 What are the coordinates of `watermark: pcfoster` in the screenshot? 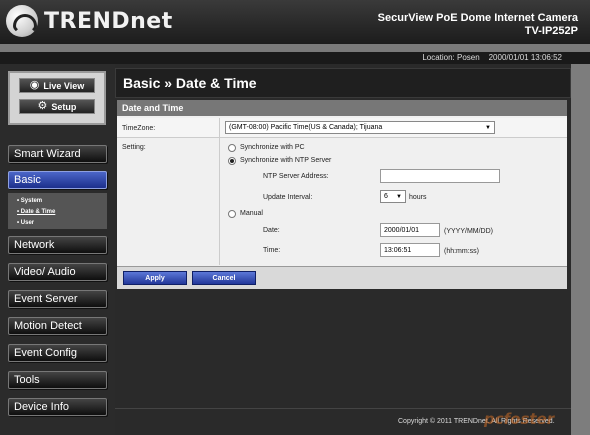 It's located at (519, 419).